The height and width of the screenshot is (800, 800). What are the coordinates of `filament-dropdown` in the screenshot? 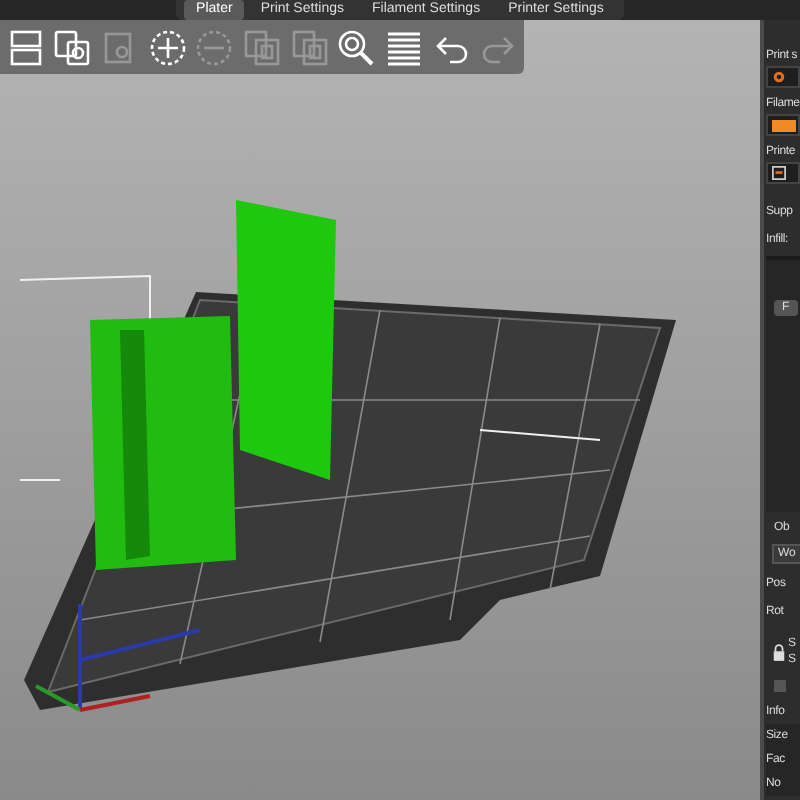 It's located at (783, 125).